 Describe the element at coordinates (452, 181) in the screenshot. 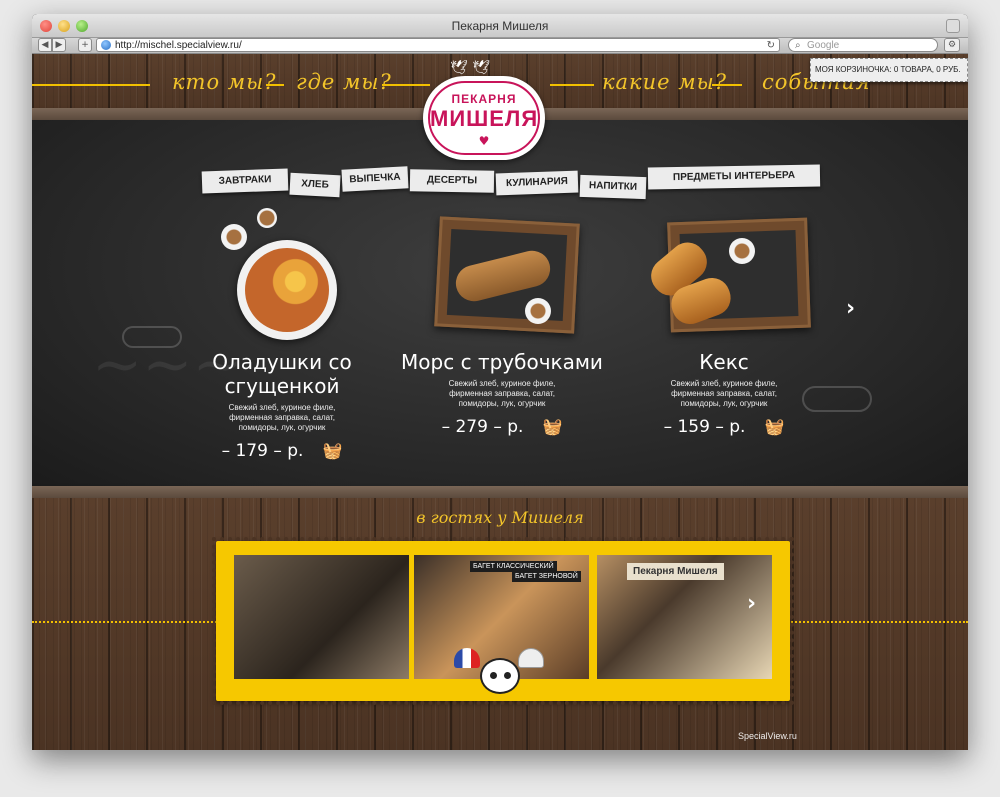

I see `category-desserts: ДЕСЕРТЫ` at that location.